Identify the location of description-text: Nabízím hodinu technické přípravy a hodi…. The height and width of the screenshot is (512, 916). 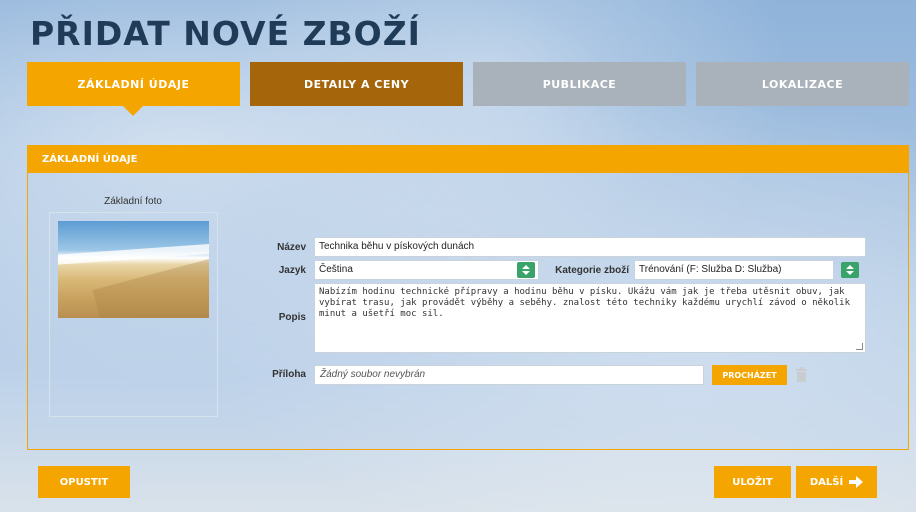
(585, 303).